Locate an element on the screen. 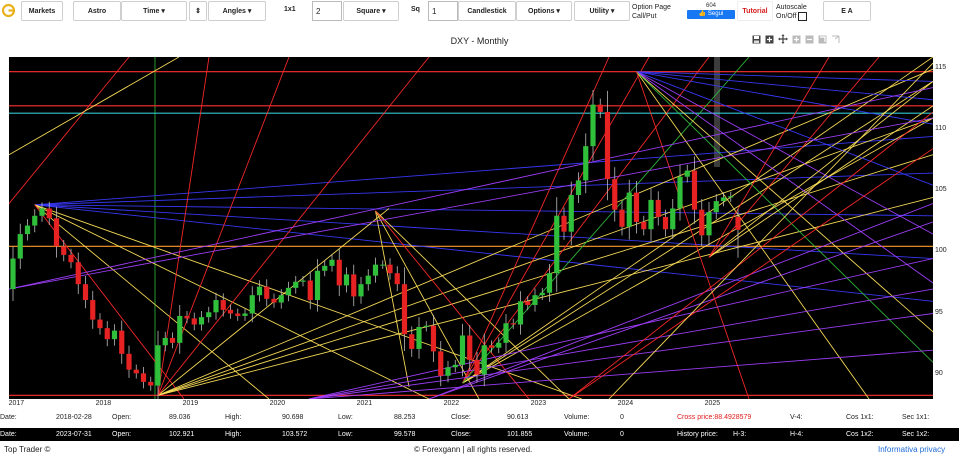  autoscale-checkbox is located at coordinates (802, 16).